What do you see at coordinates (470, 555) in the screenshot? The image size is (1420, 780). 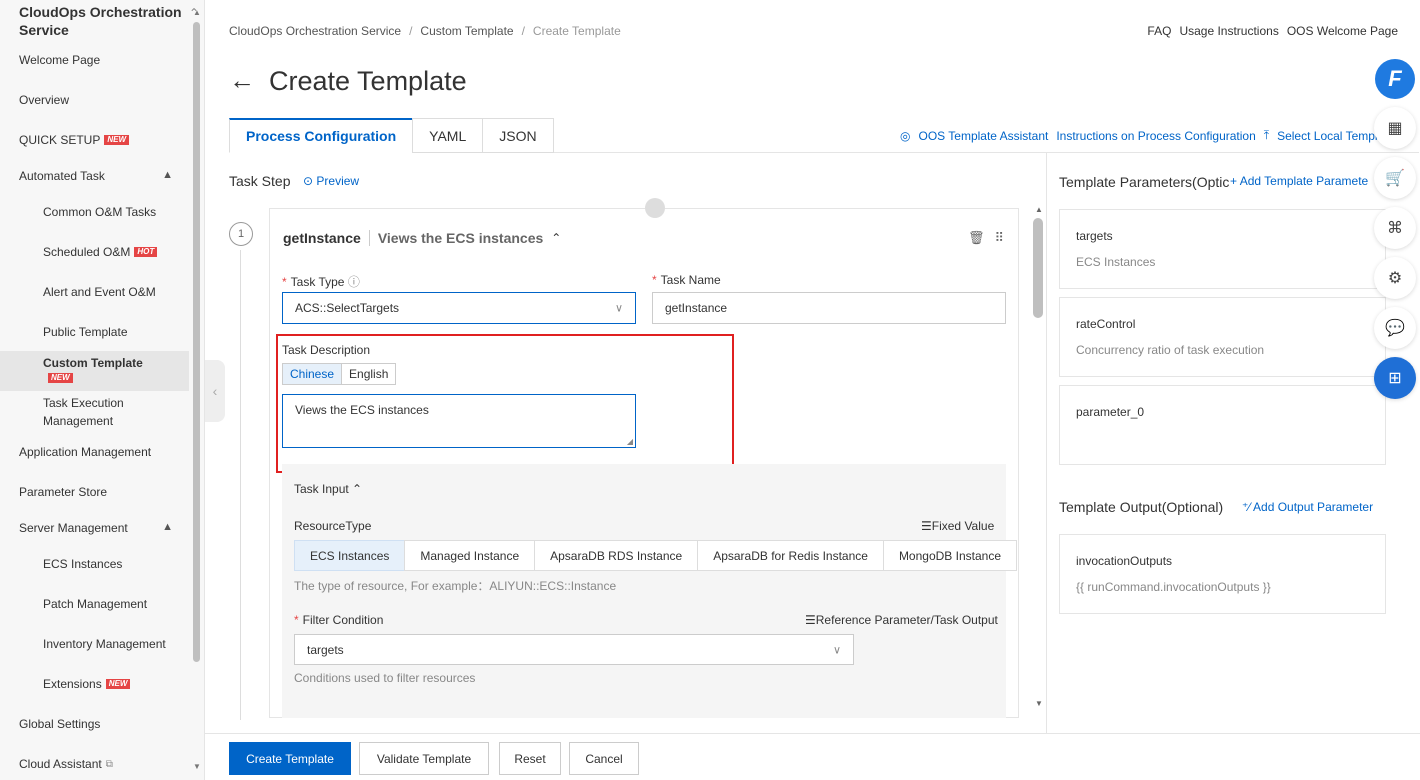 I see `resource-type-option: Managed Instance` at bounding box center [470, 555].